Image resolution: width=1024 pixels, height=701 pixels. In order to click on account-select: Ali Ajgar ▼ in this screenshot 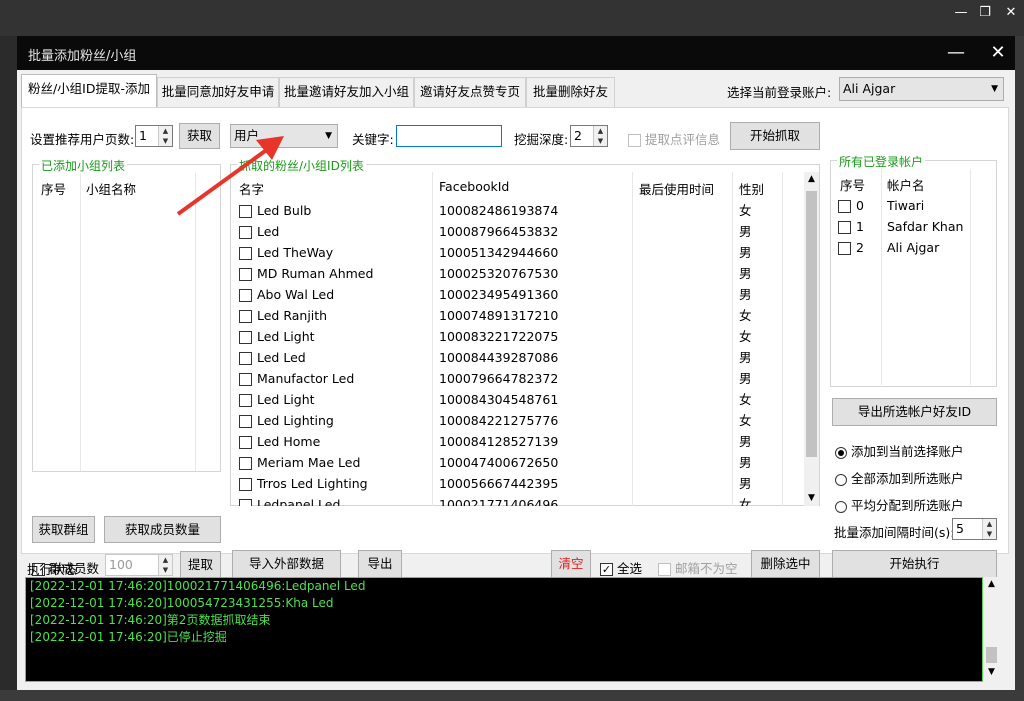, I will do `click(921, 89)`.